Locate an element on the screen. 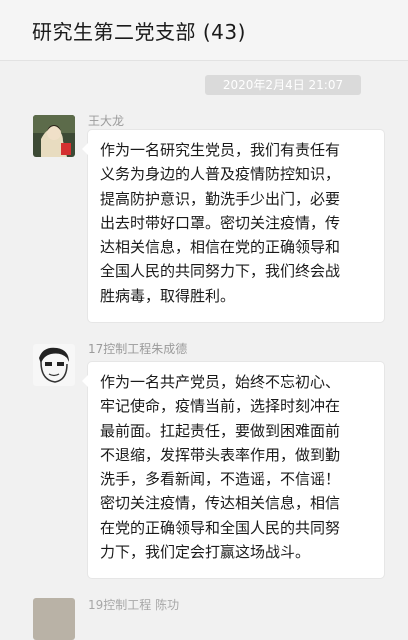  chat-header: 研究生第二党支部 (43) is located at coordinates (204, 30).